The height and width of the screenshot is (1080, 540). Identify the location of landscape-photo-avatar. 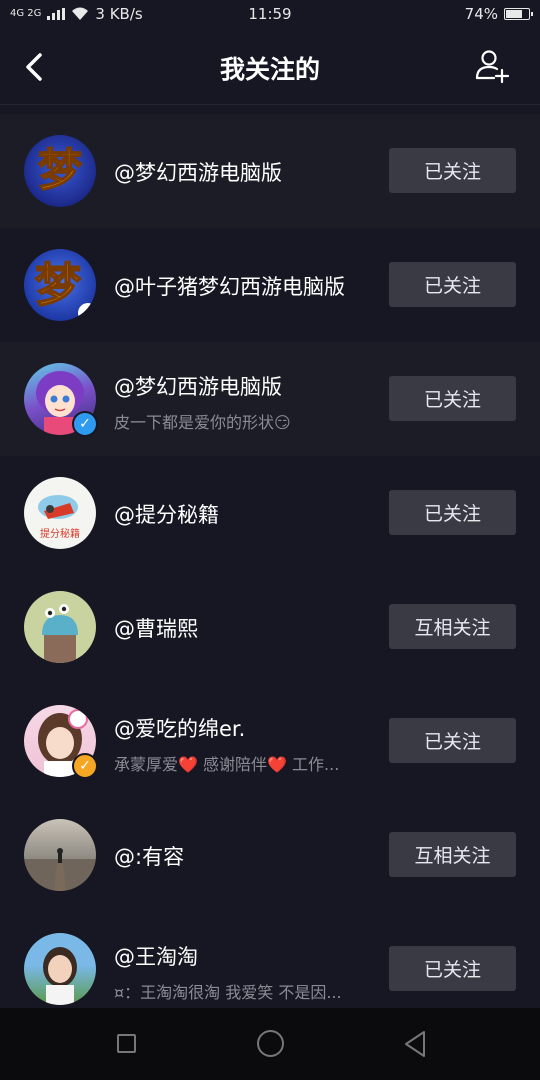
(60, 869).